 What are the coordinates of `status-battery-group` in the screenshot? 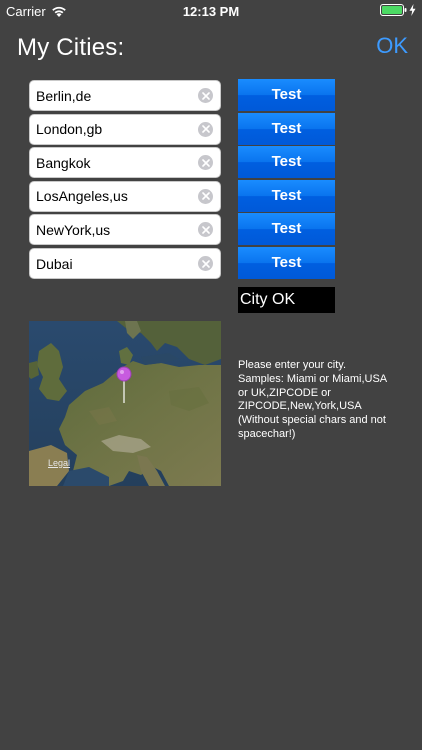 It's located at (398, 10).